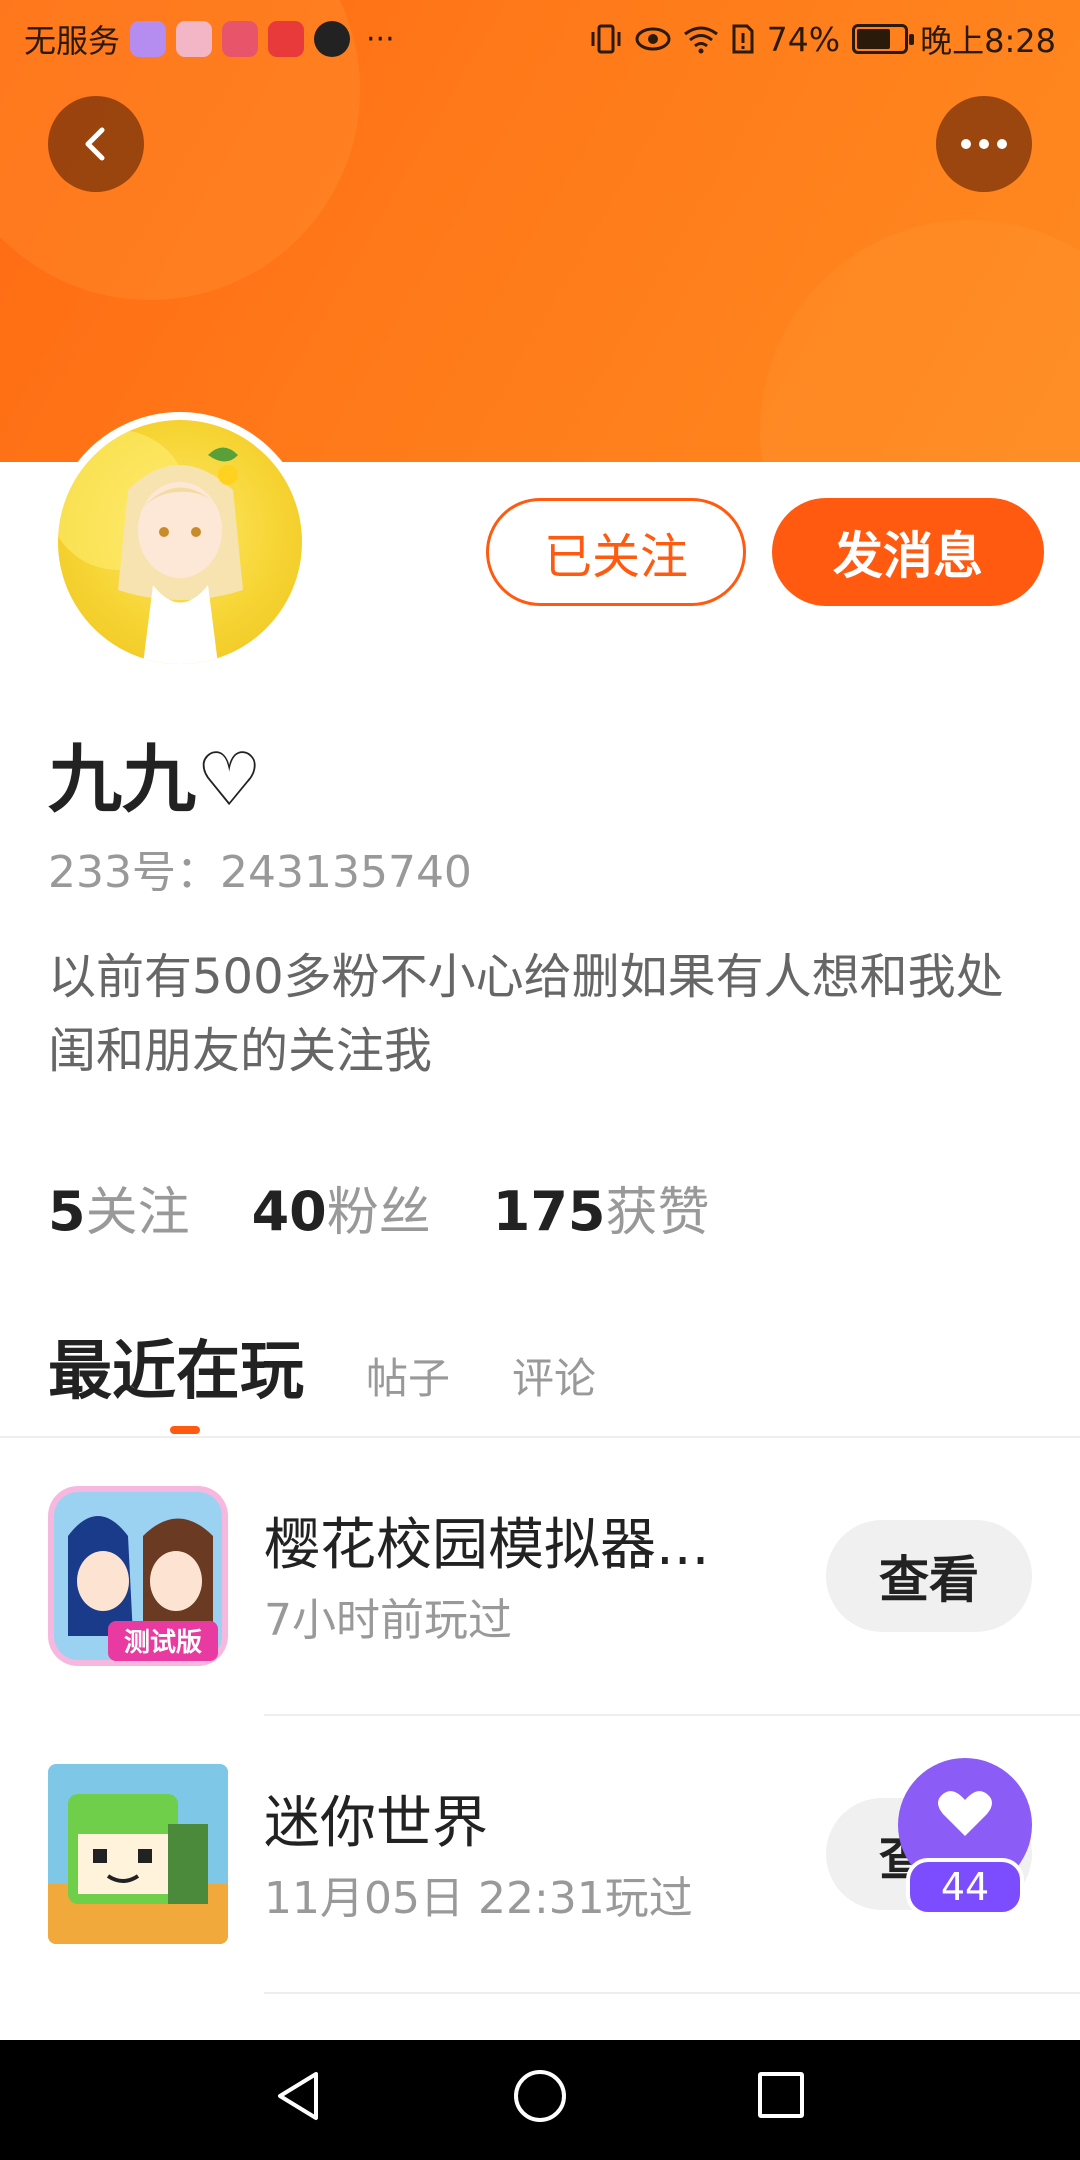 Image resolution: width=1080 pixels, height=2160 pixels. I want to click on nav-home-icon, so click(540, 2096).